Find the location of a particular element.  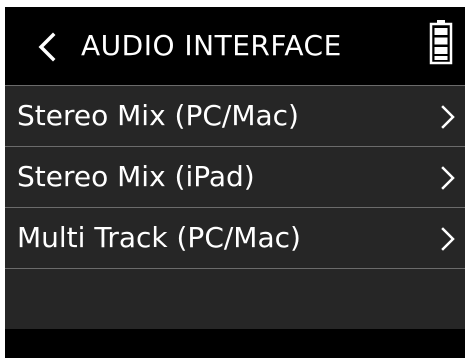

menu-item-label: Multi Track (PC/Mac) is located at coordinates (159, 237).